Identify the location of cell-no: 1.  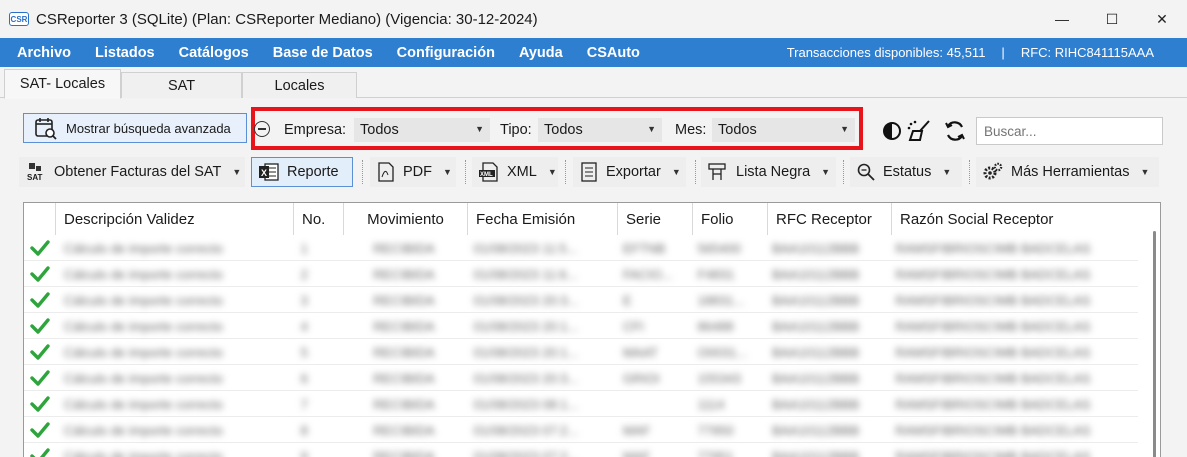
(304, 248).